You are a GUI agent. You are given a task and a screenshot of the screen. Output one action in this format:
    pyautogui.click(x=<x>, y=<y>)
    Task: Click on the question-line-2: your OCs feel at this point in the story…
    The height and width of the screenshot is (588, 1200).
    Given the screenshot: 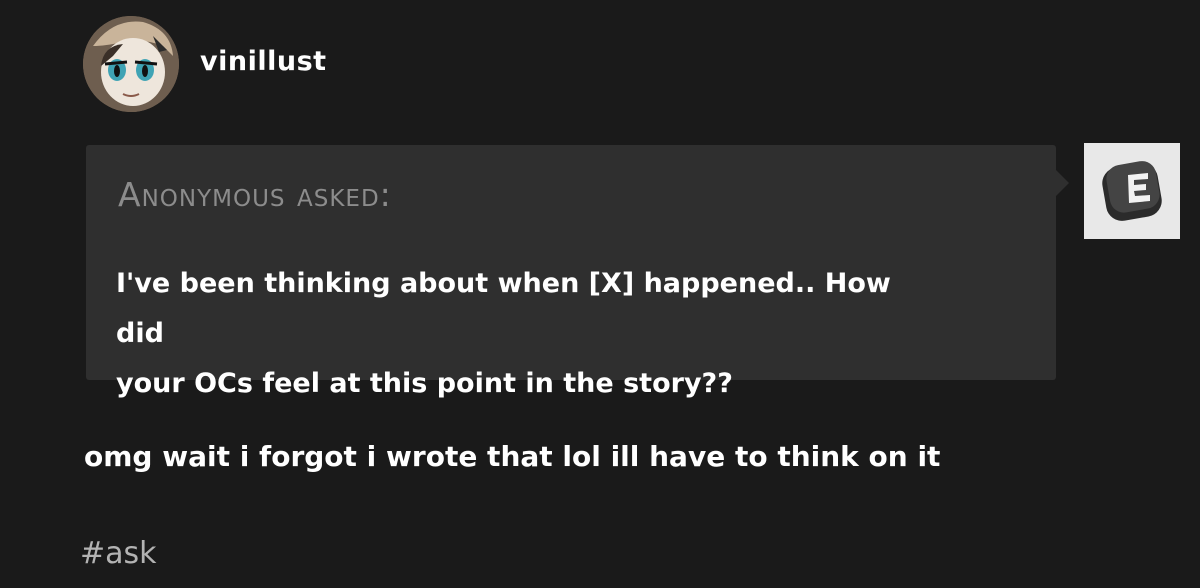 What is the action you would take?
    pyautogui.click(x=424, y=383)
    